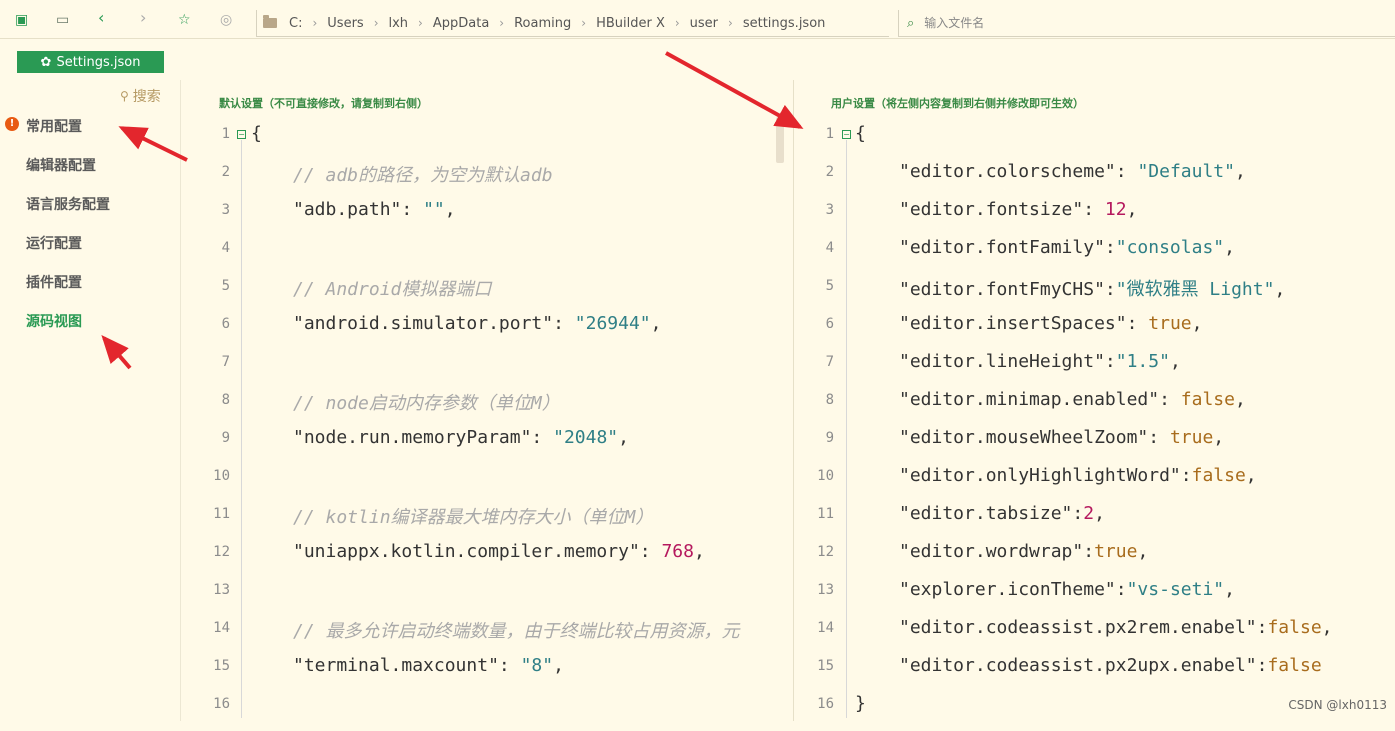 The image size is (1395, 731). Describe the element at coordinates (473, 517) in the screenshot. I see `code-token: // kotlin编译器最大堆内存大小（单位M）` at that location.